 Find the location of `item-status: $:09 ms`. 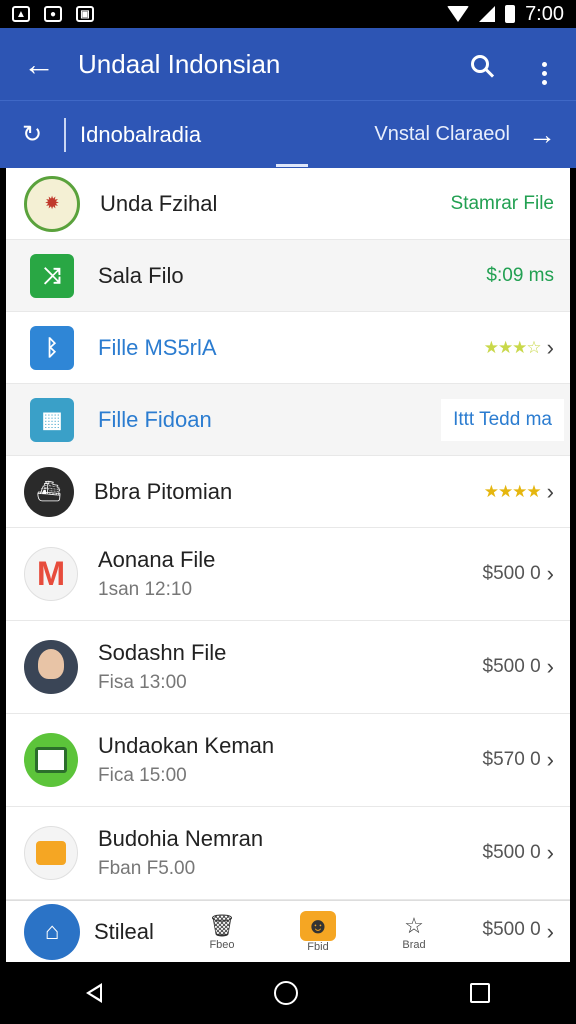

item-status: $:09 ms is located at coordinates (520, 275).